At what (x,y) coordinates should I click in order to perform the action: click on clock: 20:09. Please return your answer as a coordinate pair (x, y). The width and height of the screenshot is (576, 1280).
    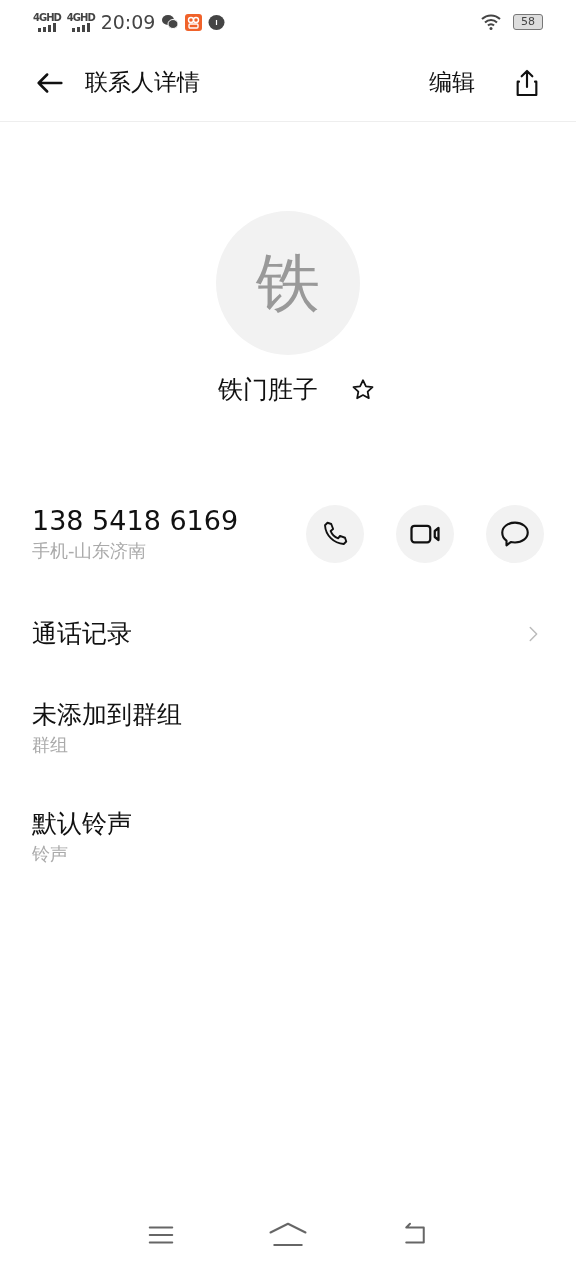
    Looking at the image, I should click on (128, 22).